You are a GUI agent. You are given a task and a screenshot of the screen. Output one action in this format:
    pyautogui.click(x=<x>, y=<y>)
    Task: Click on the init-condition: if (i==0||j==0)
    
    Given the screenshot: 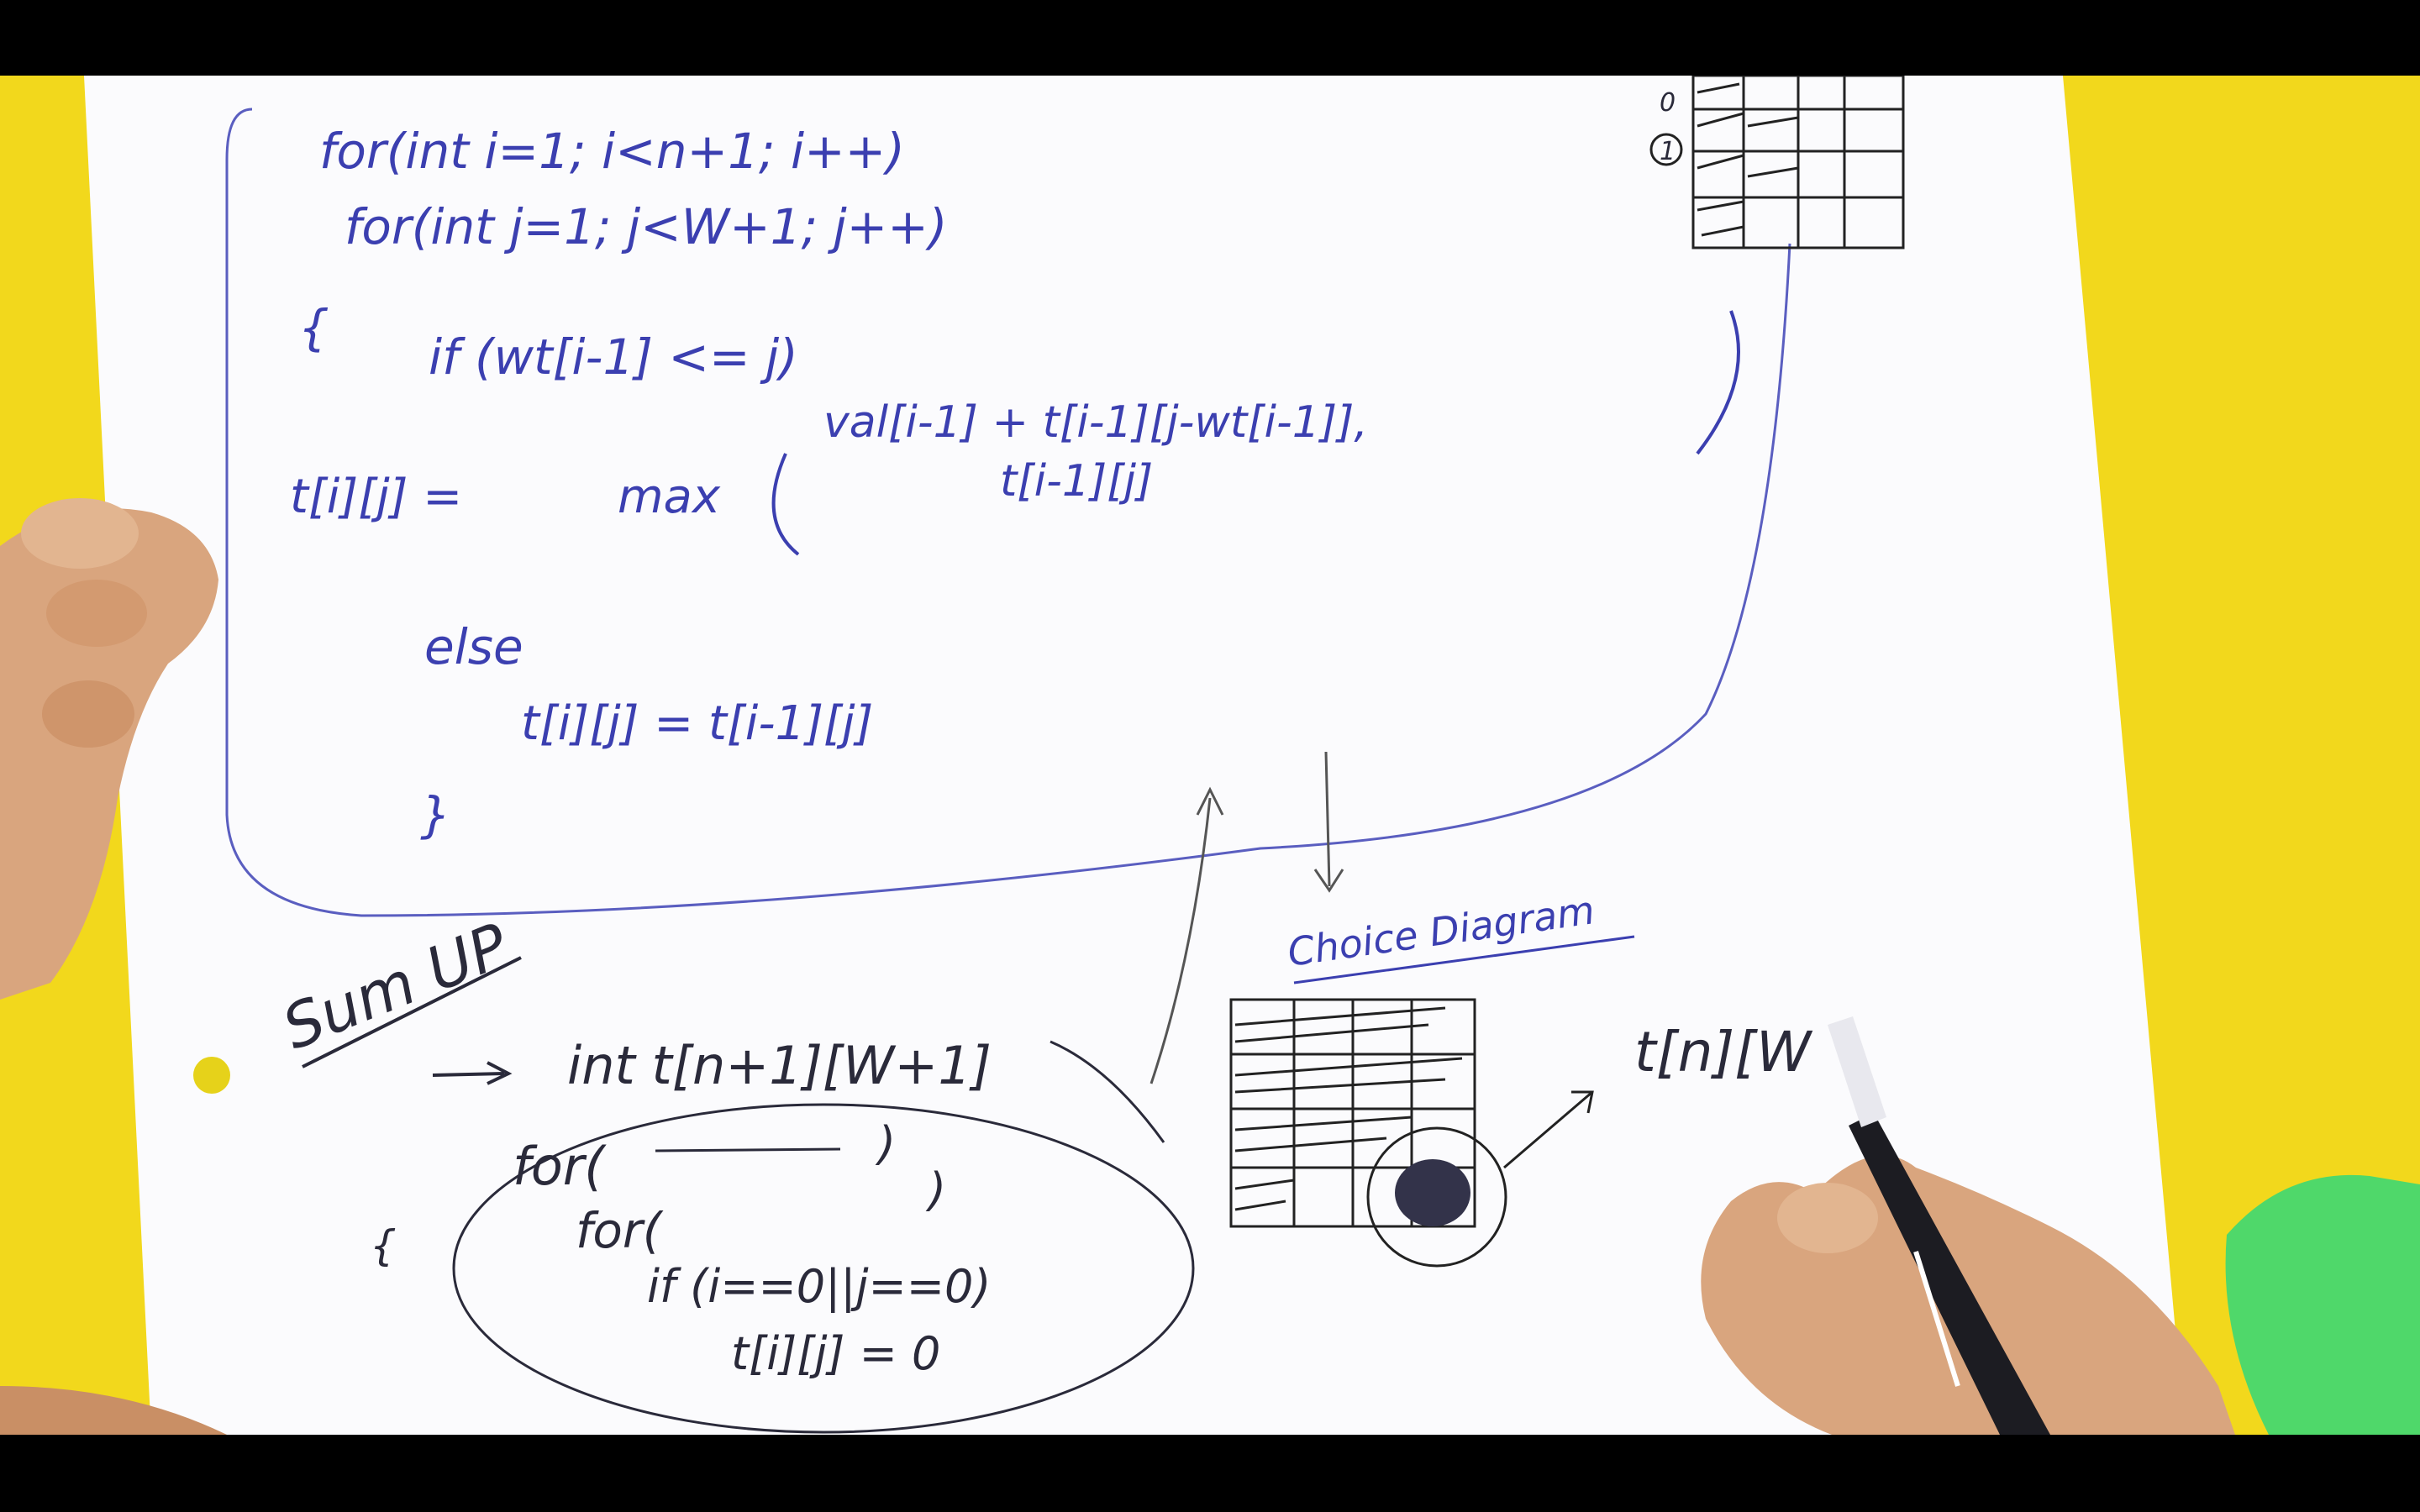 What is the action you would take?
    pyautogui.click(x=819, y=1286)
    